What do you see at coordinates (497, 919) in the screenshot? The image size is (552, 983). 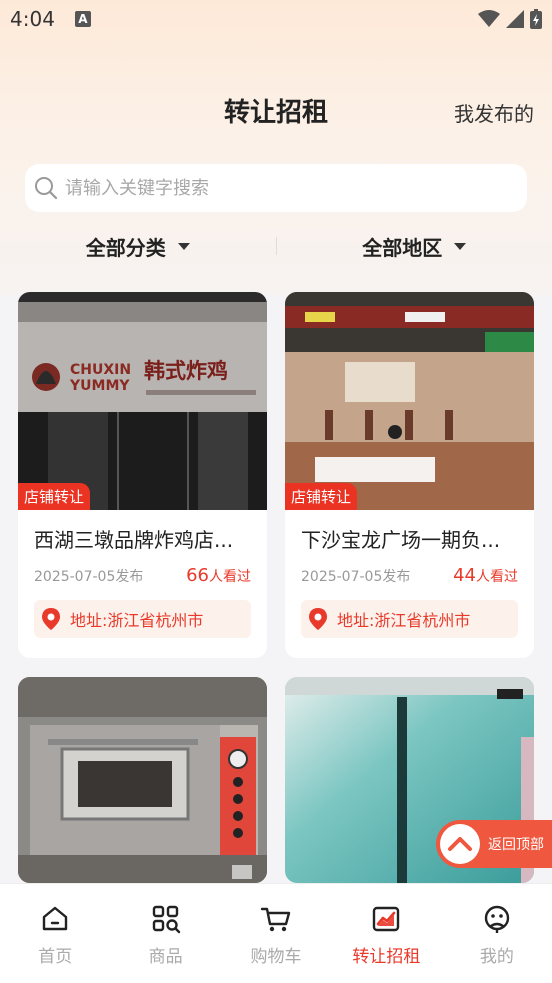 I see `profile-icon` at bounding box center [497, 919].